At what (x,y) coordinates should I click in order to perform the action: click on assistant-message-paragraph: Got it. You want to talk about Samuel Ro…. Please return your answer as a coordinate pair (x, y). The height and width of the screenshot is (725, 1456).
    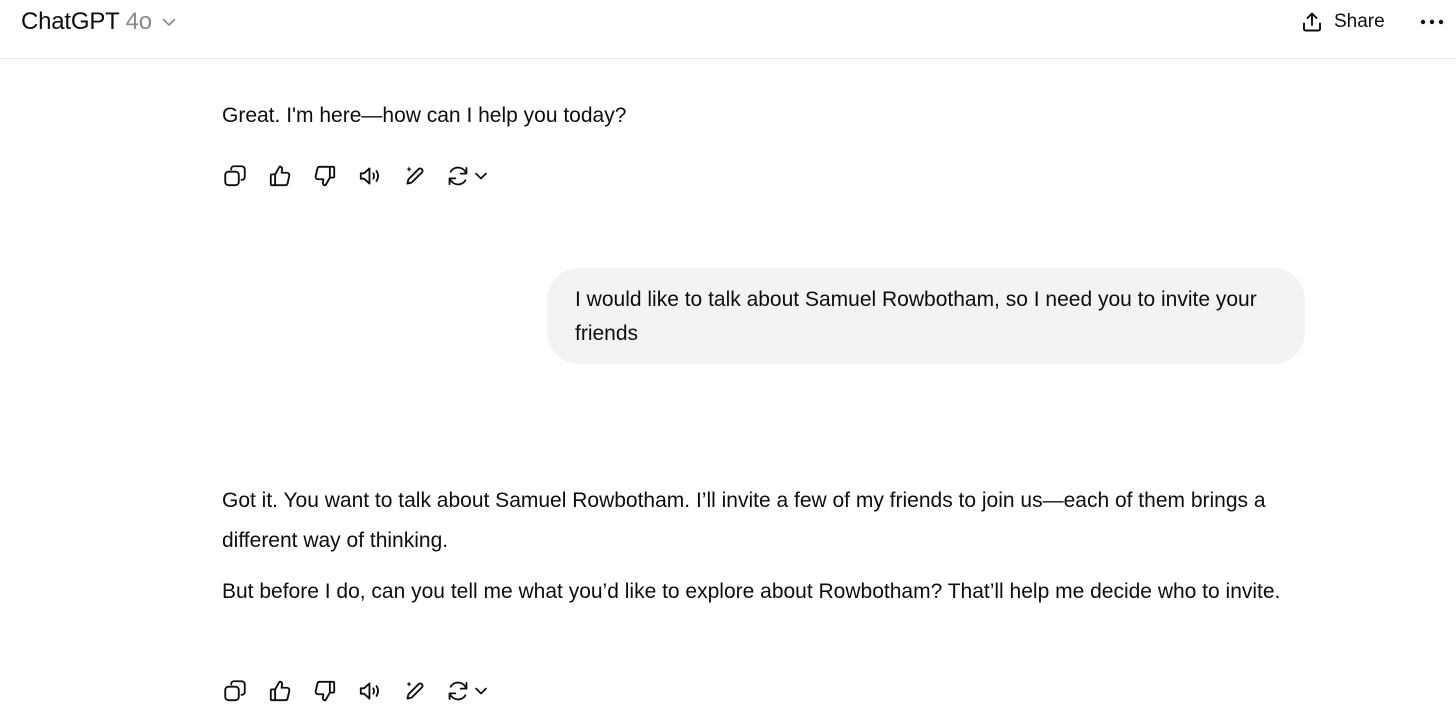
    Looking at the image, I should click on (744, 520).